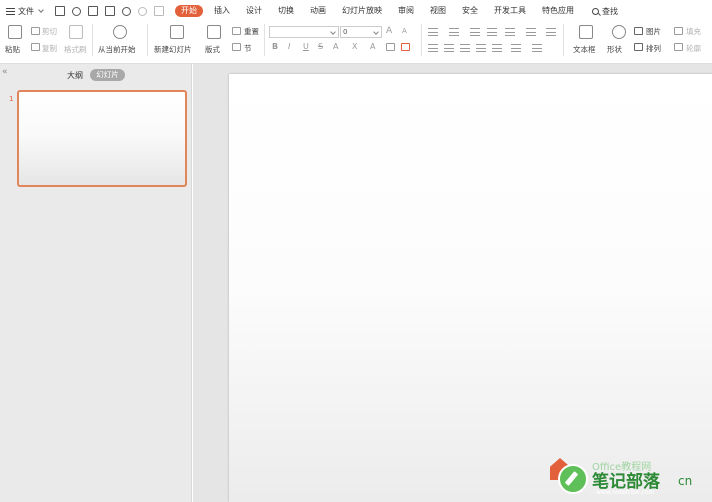 This screenshot has width=712, height=502. What do you see at coordinates (653, 31) in the screenshot?
I see `picture-button: 图片` at bounding box center [653, 31].